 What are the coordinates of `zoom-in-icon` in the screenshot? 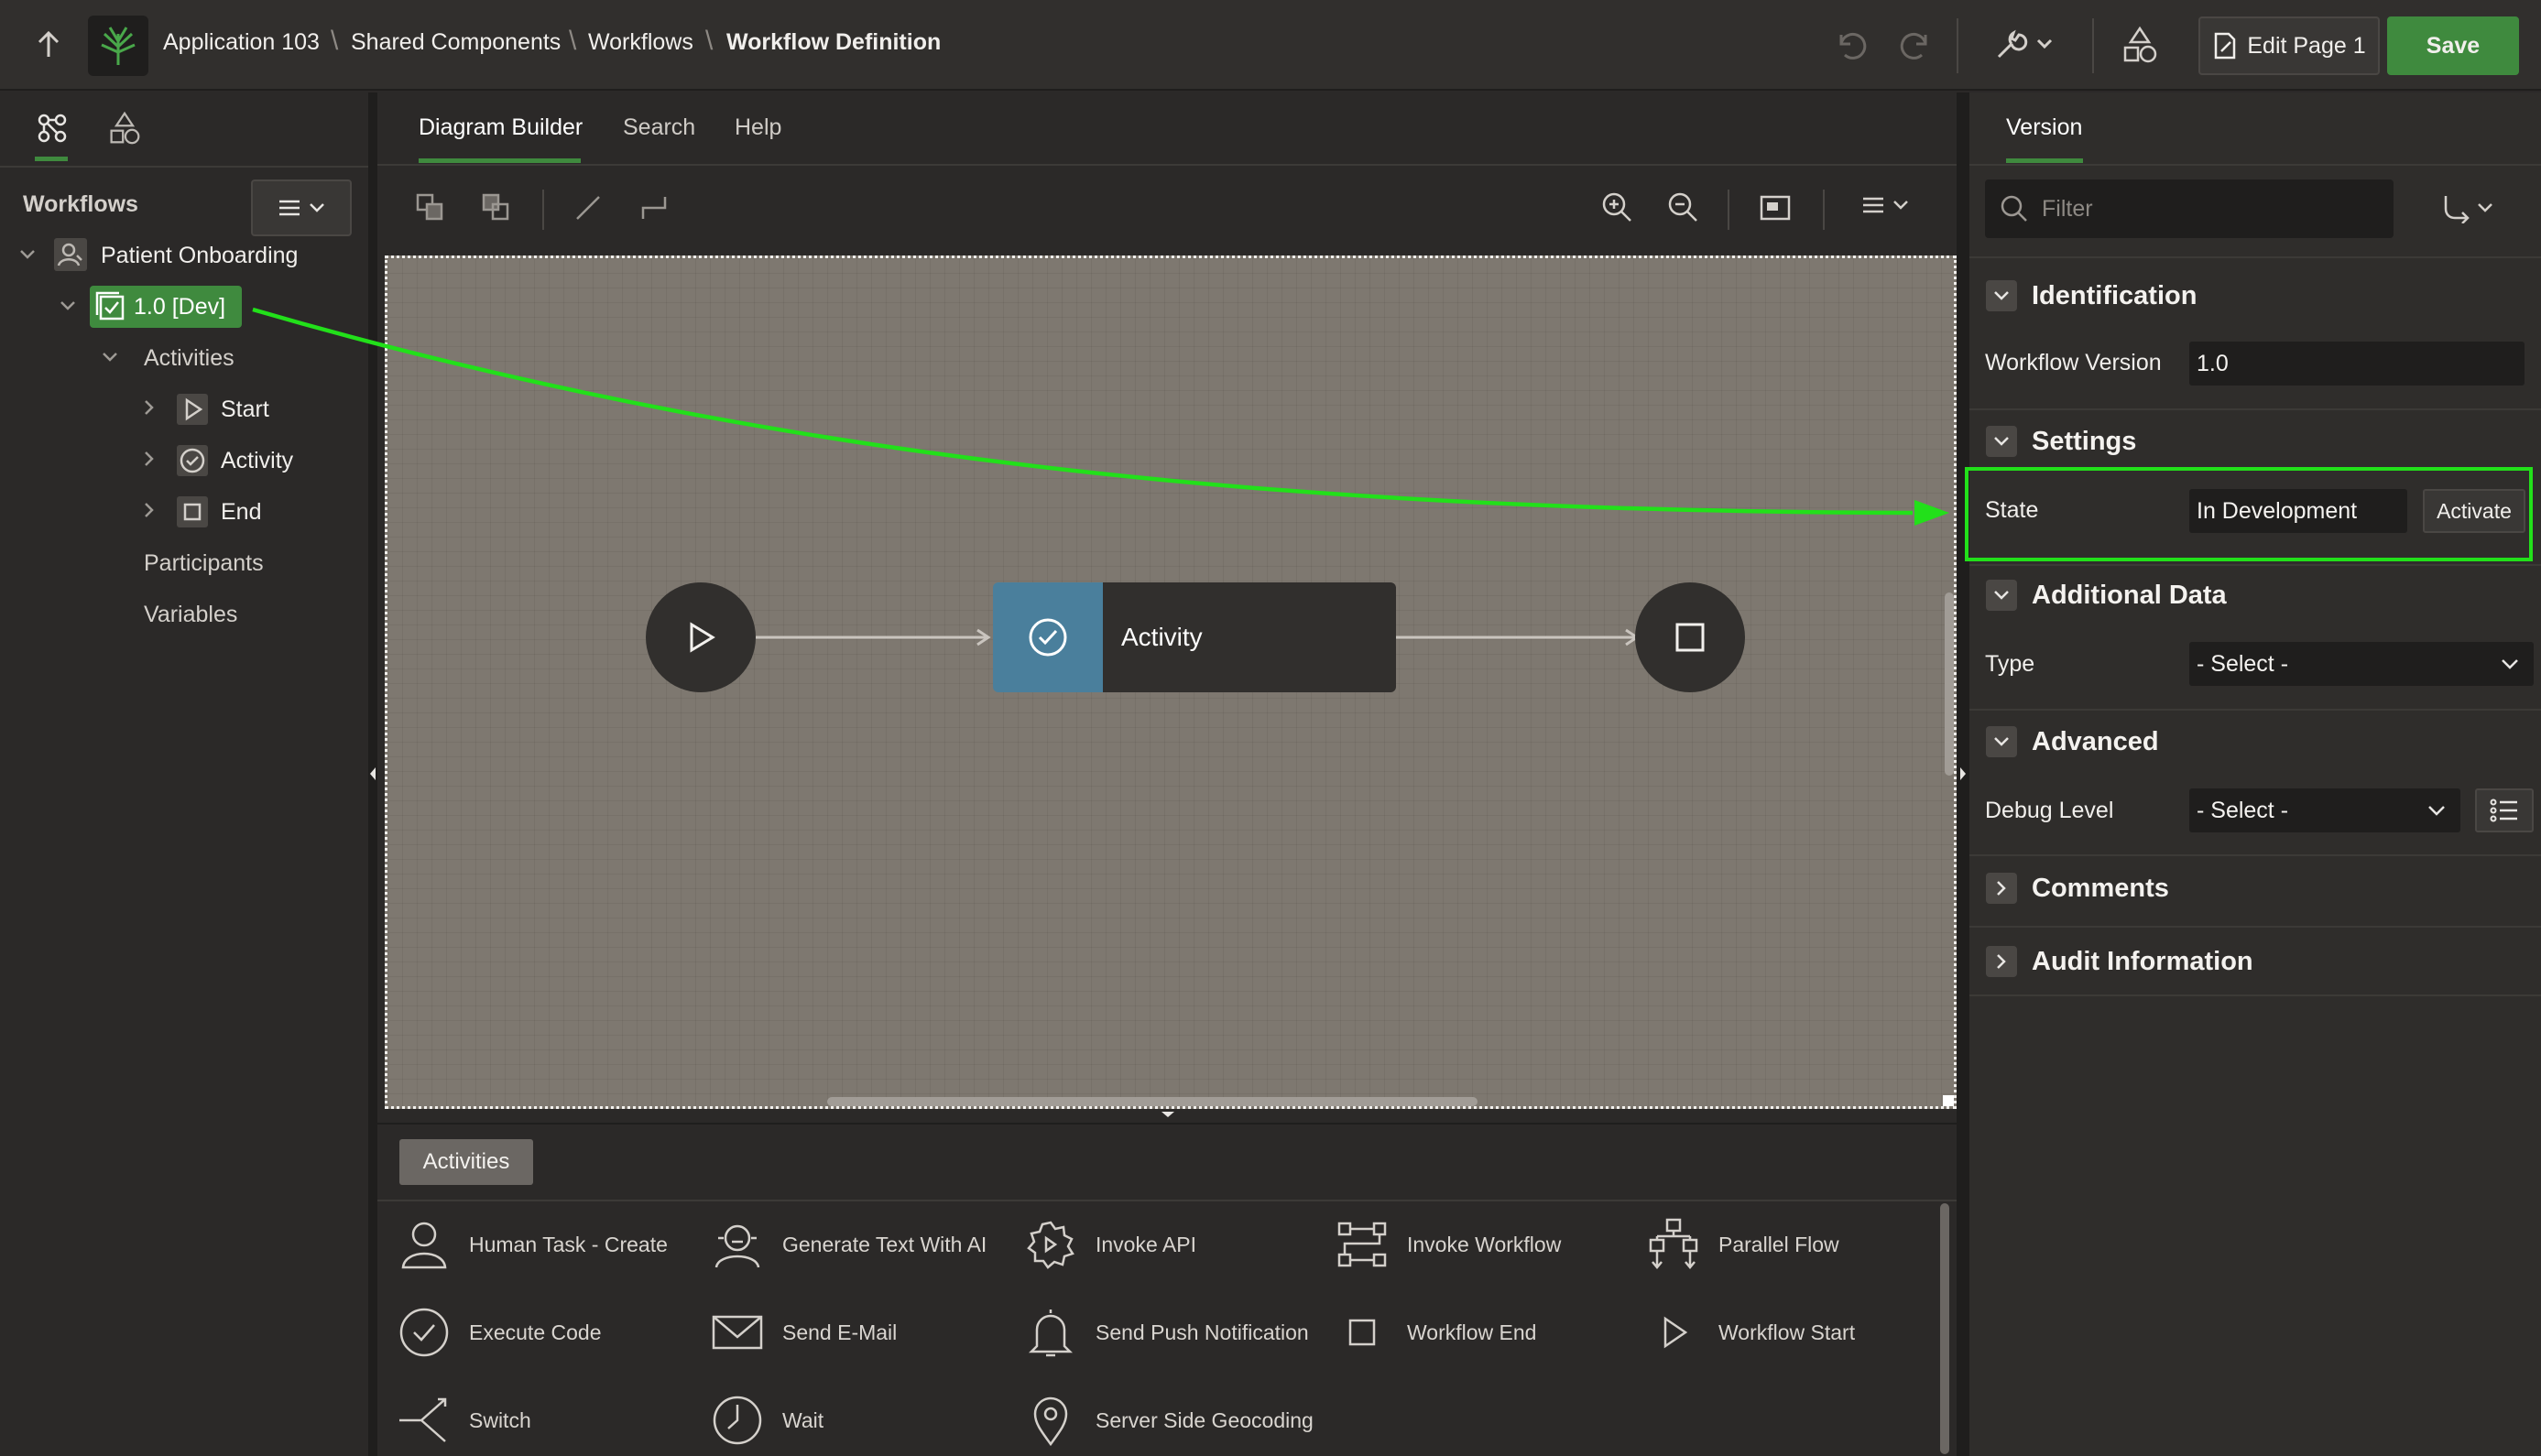 It's located at (1616, 207).